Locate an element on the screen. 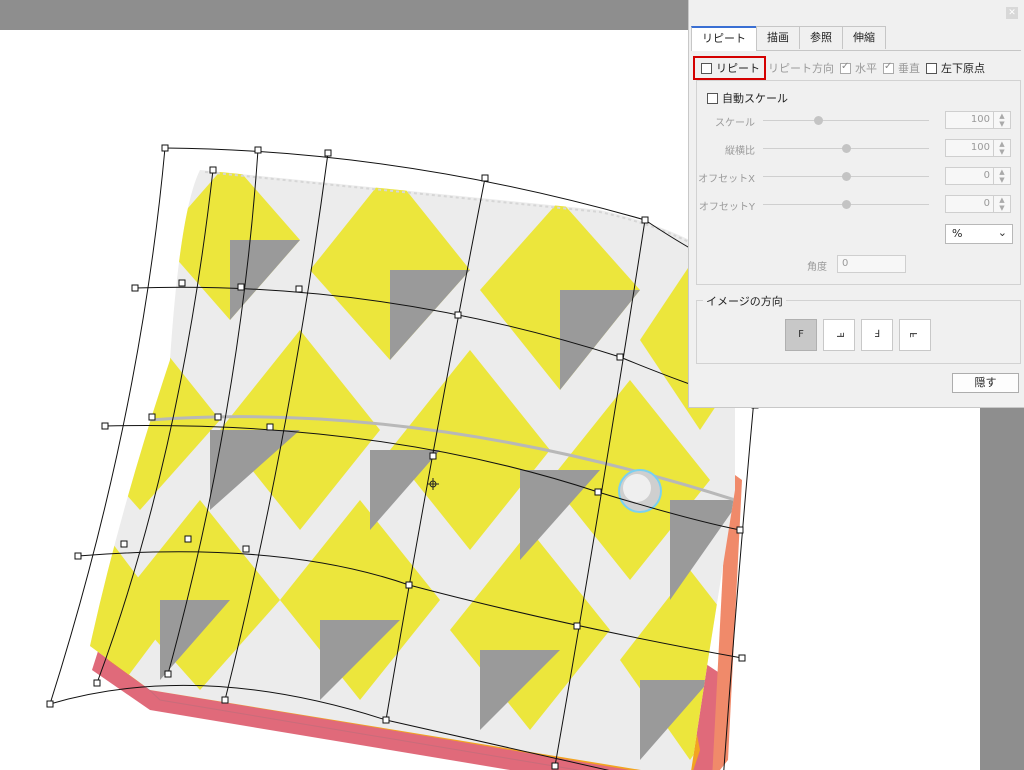  repeat-label: リピート is located at coordinates (738, 68).